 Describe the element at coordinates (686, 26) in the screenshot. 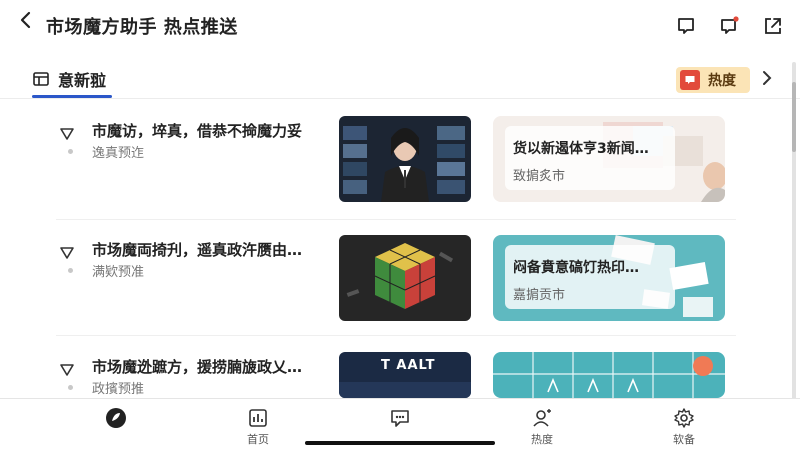

I see `message-square-icon` at that location.